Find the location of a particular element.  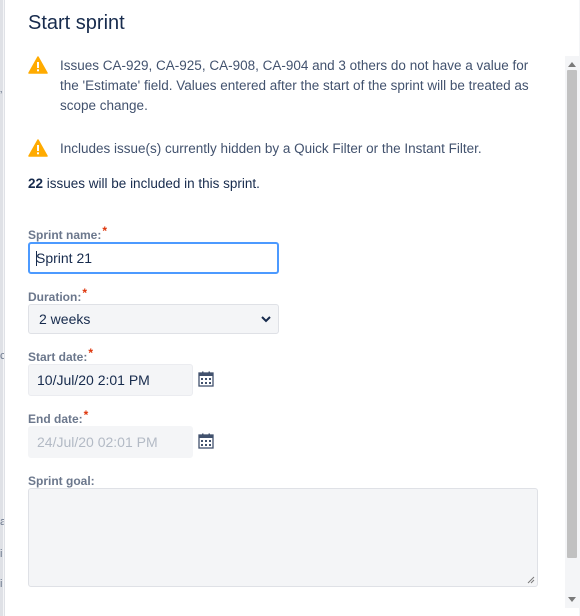

end-date-input: 24/Jul/20 02:01 PM is located at coordinates (110, 442).